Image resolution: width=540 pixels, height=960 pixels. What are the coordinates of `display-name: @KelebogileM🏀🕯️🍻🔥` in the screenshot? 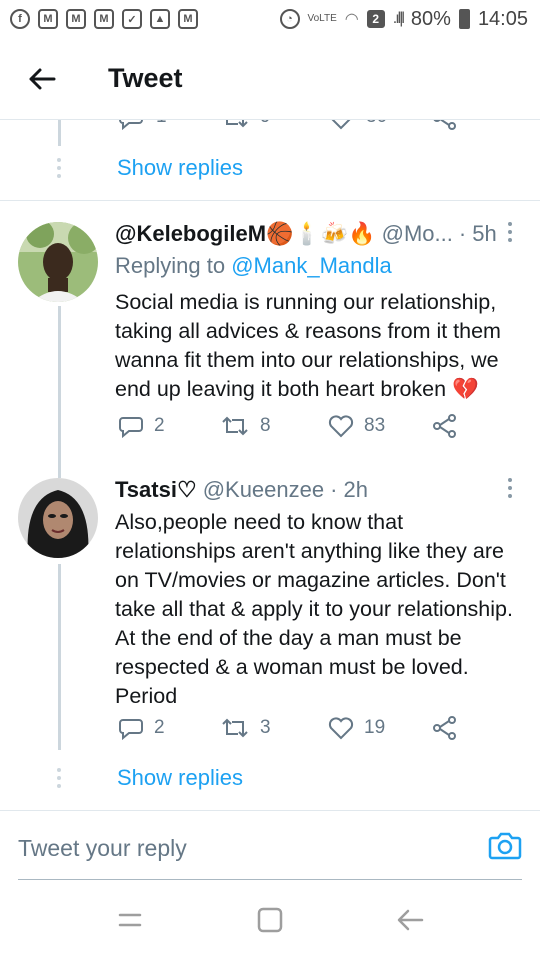 It's located at (245, 234).